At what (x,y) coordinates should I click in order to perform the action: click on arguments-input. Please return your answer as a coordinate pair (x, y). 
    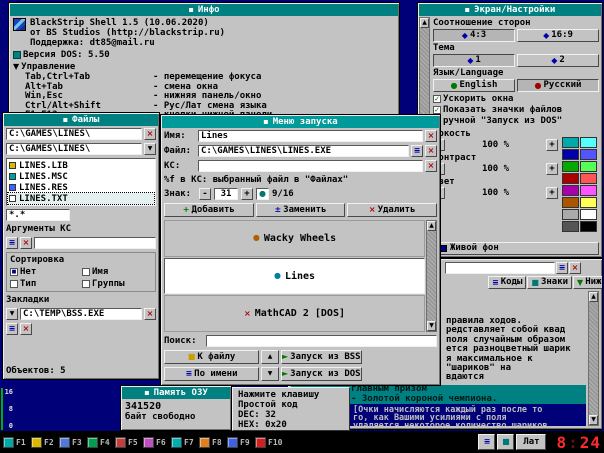
    Looking at the image, I should click on (95, 243).